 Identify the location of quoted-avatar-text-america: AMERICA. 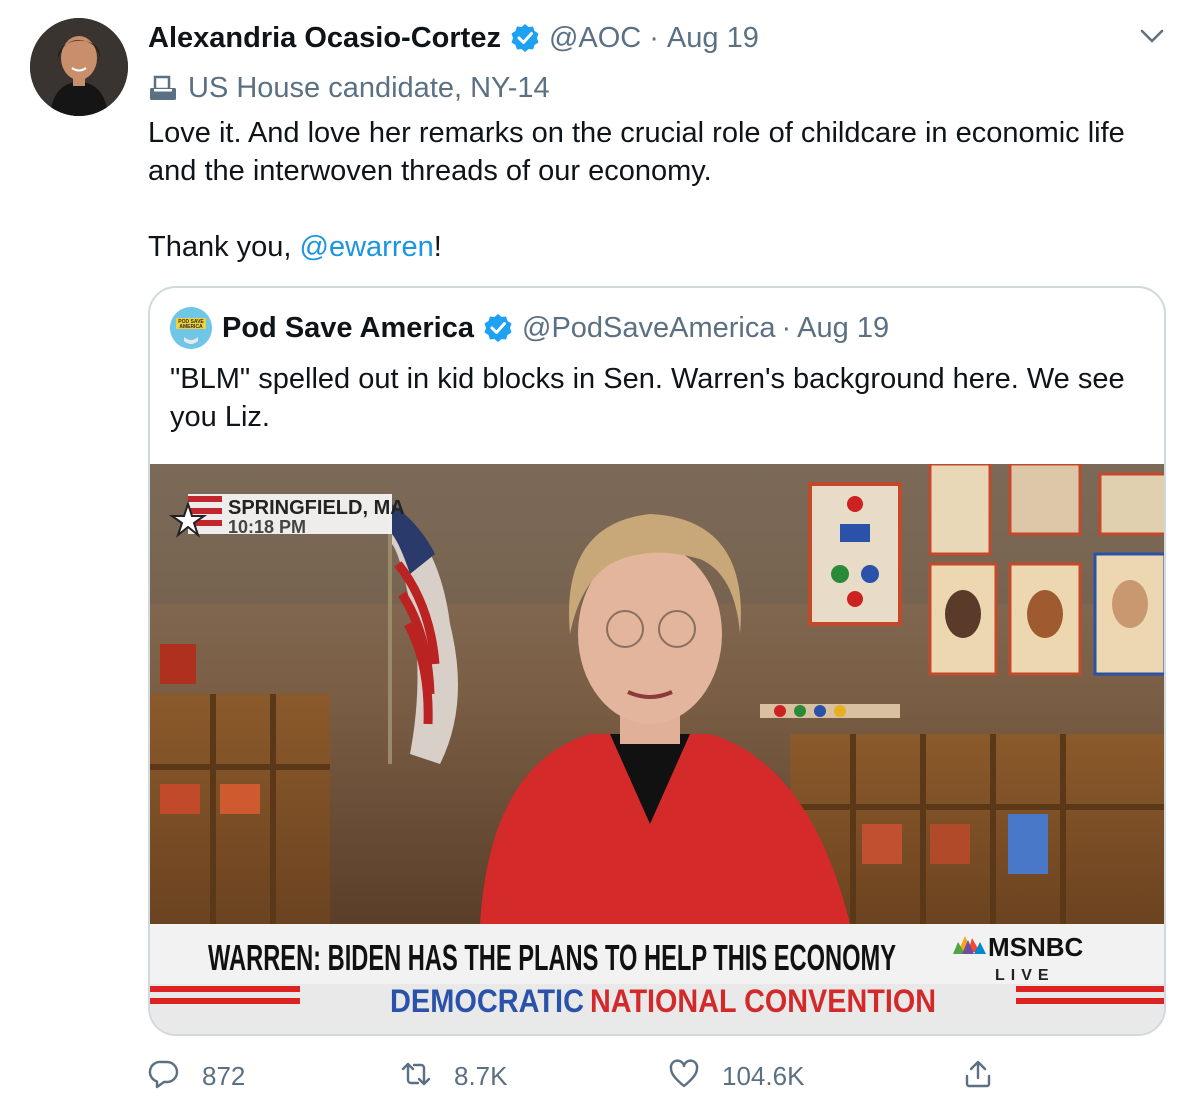
(191, 327).